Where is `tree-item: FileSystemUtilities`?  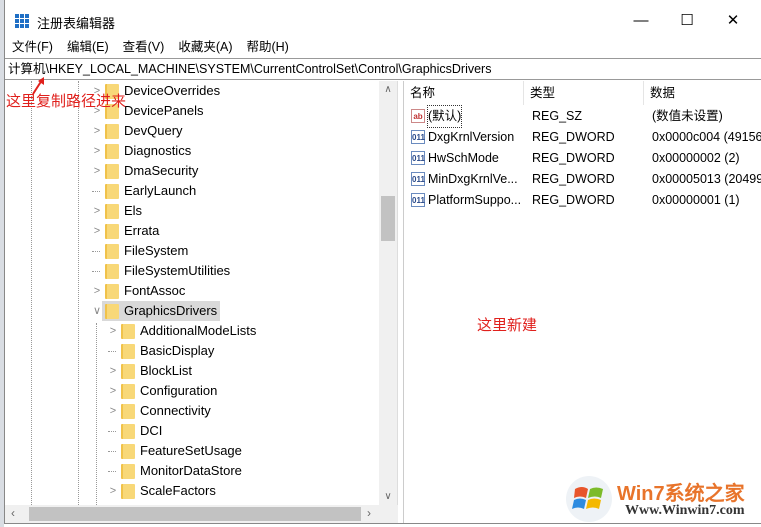 tree-item: FileSystemUtilities is located at coordinates (190, 271).